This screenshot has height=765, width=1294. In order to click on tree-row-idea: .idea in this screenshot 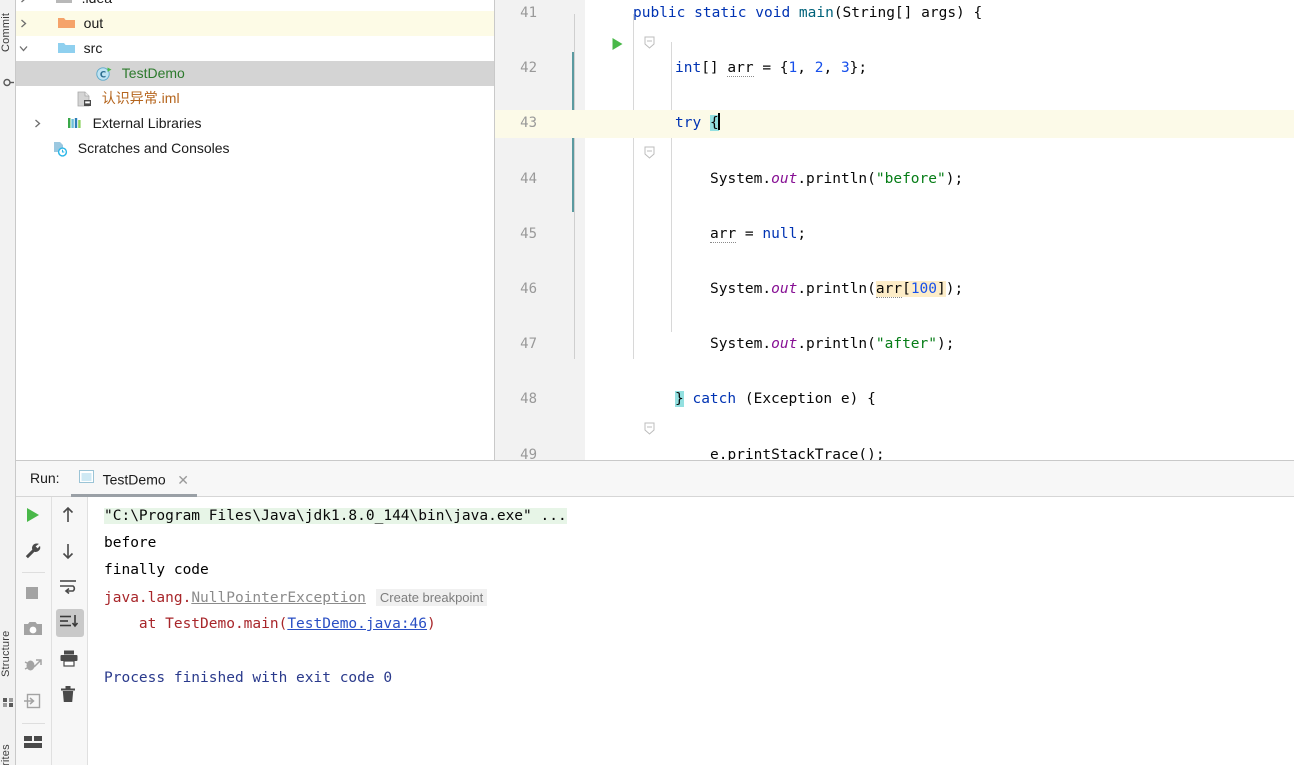, I will do `click(255, 5)`.